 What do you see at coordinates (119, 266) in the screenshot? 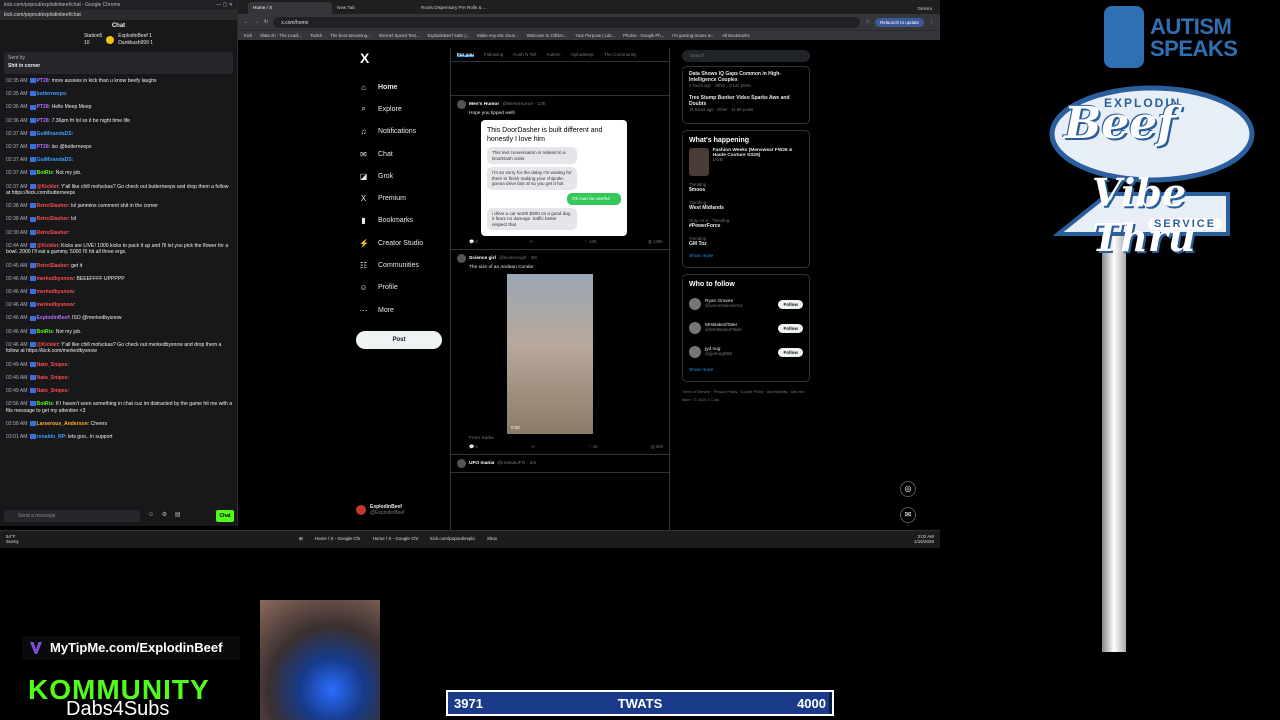
I see `chat-message: 02:45 AM RetroSlasher: get it` at bounding box center [119, 266].